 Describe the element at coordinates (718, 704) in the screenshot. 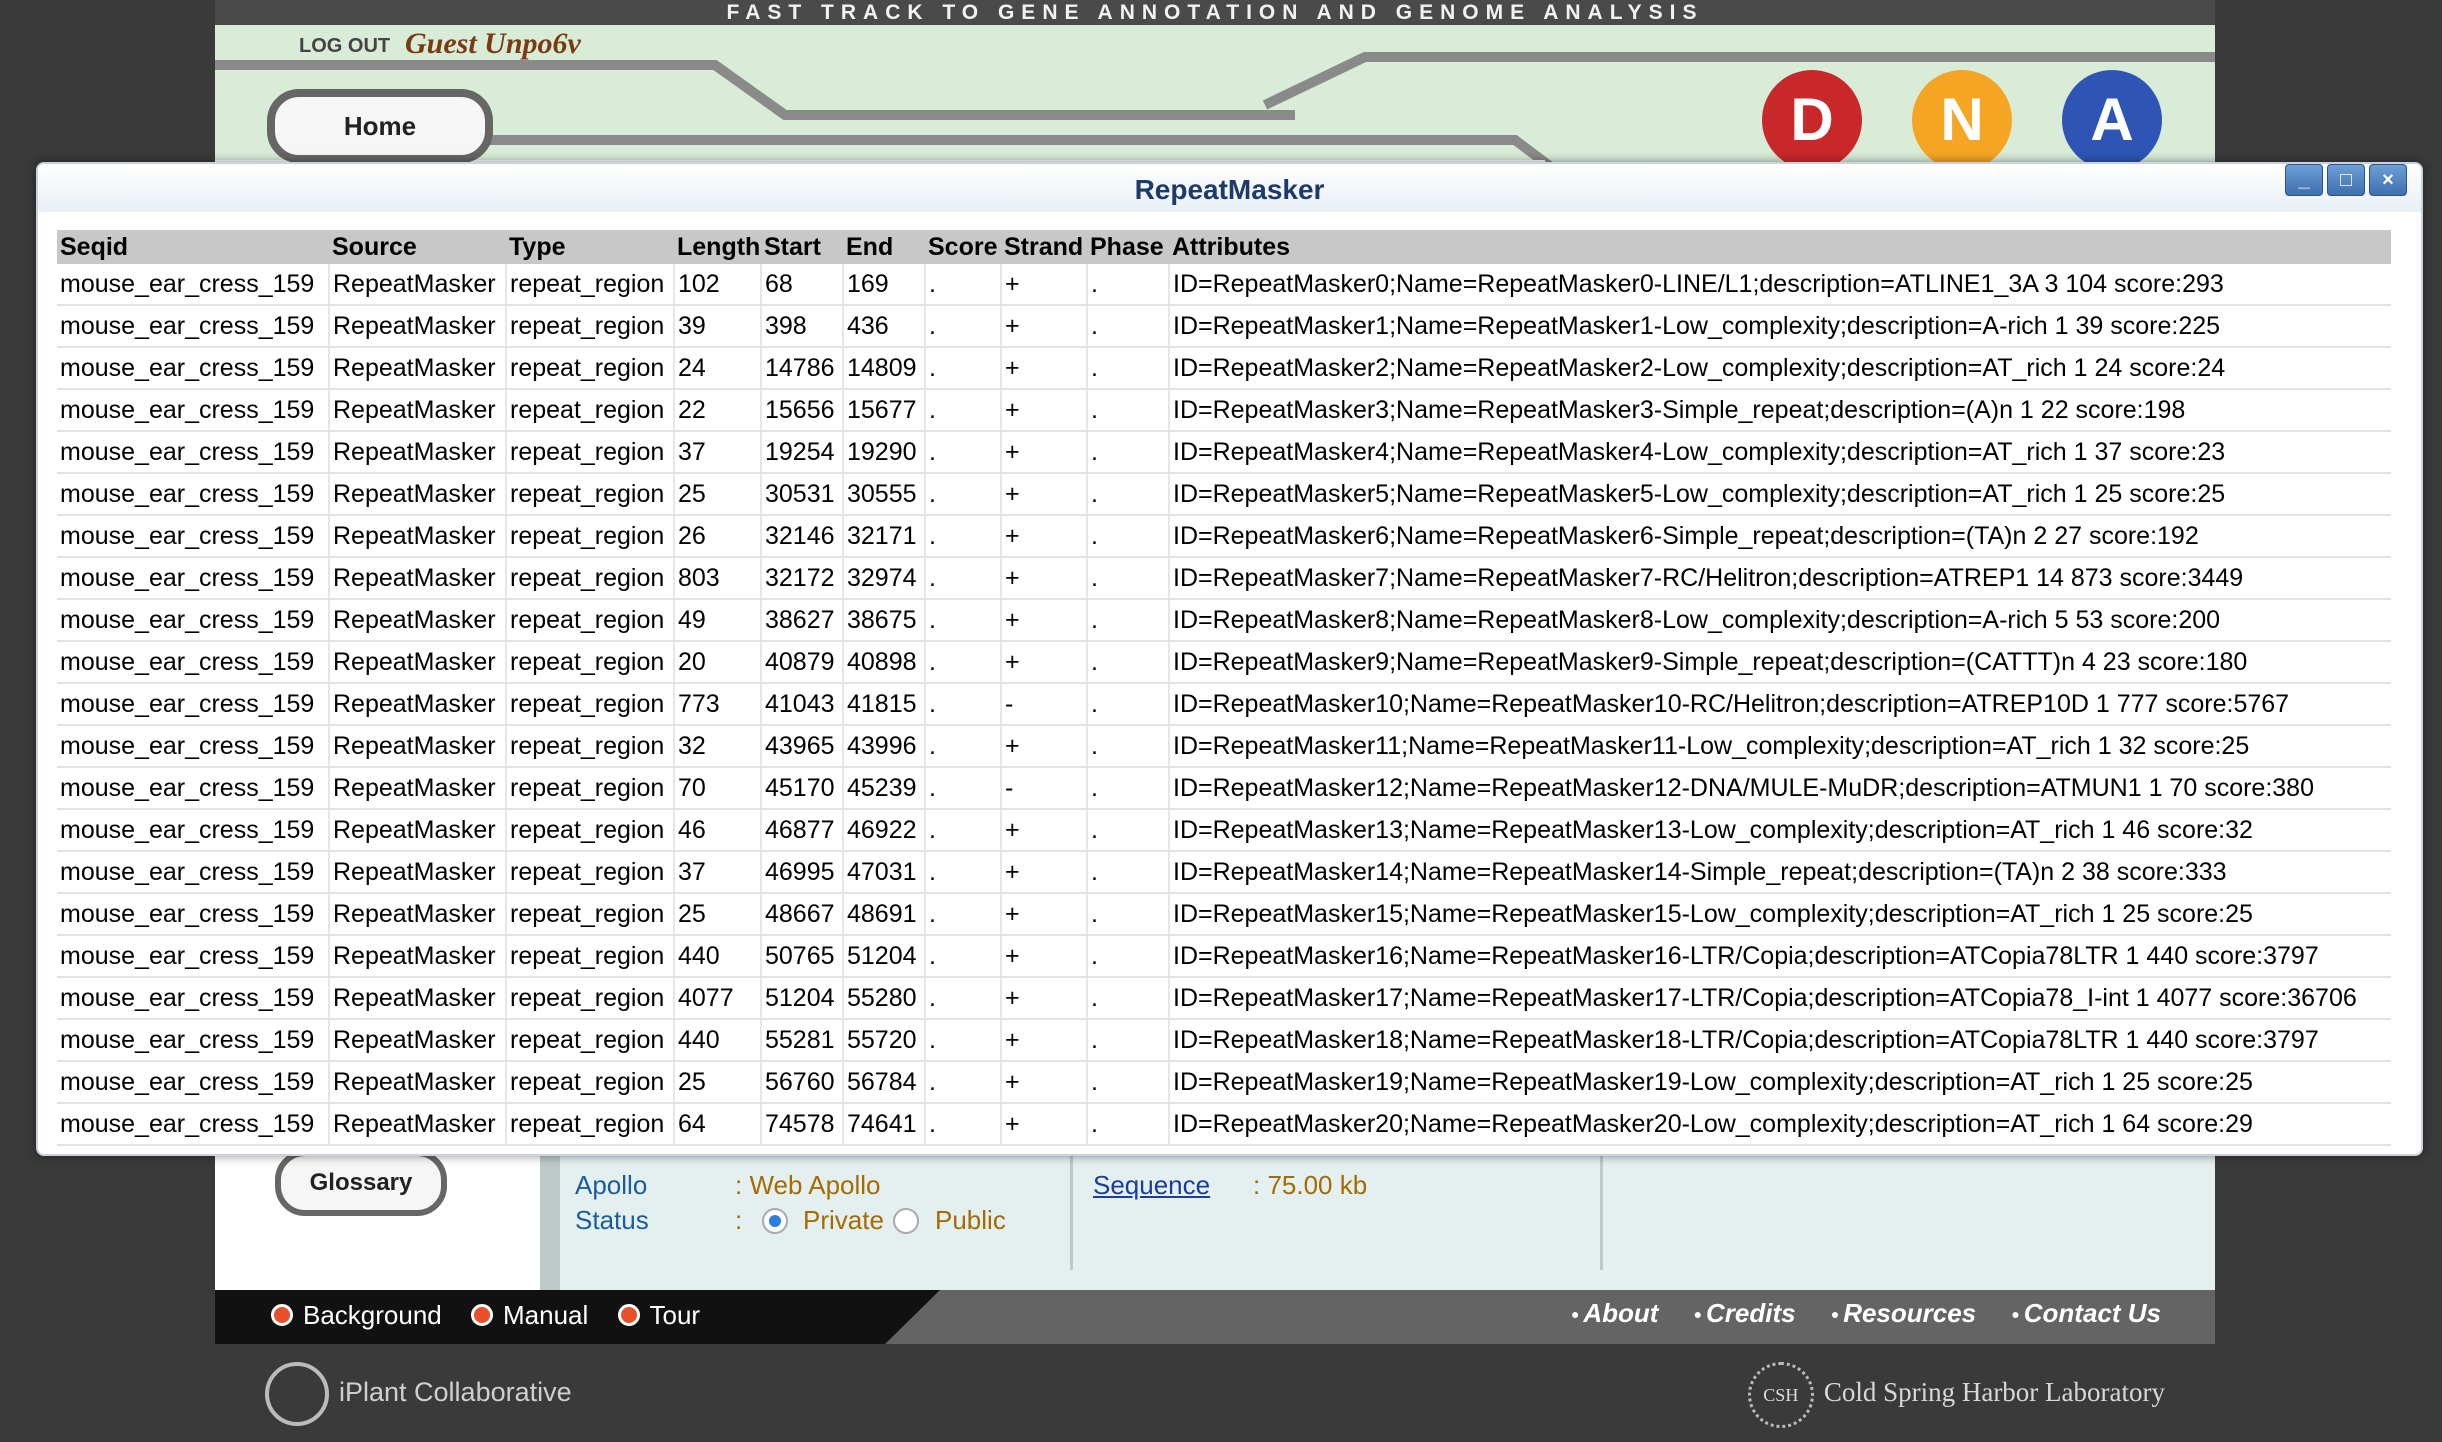

I see `cell-length: 773` at that location.